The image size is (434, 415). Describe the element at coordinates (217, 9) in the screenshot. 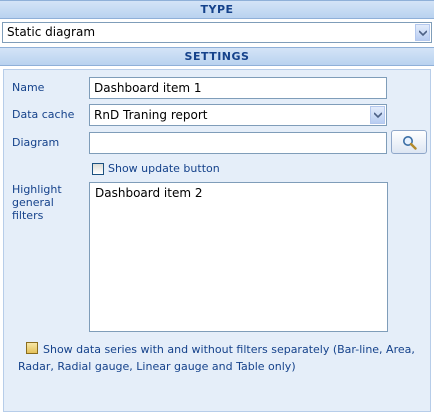

I see `type-section-header: TYPE` at that location.